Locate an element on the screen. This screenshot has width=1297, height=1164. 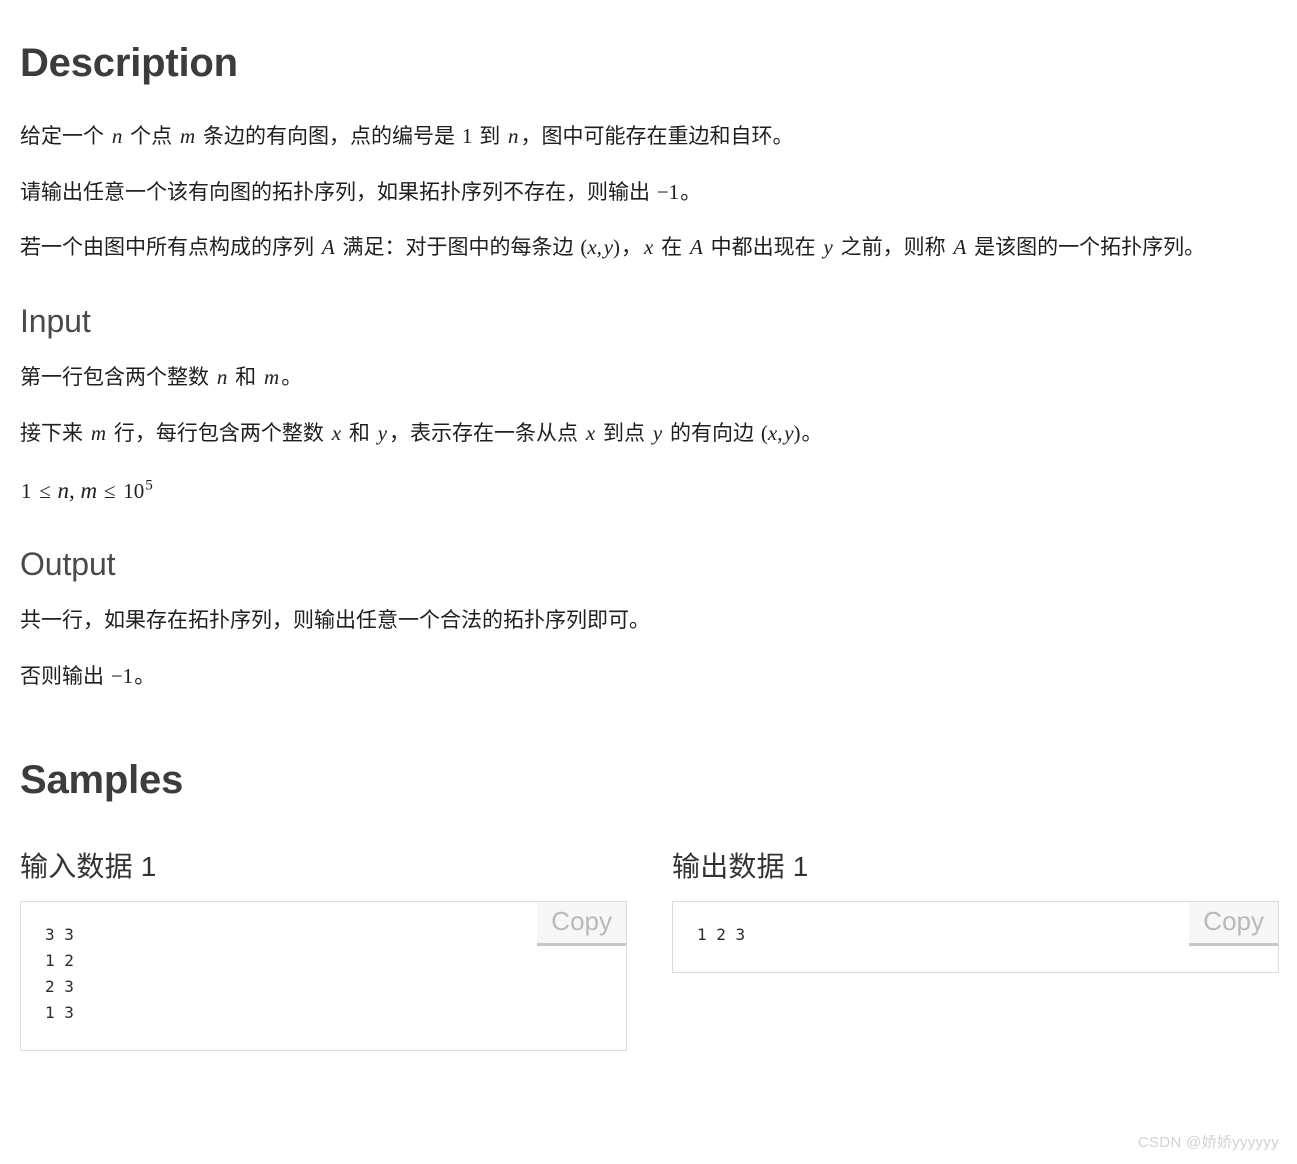
input-constraint: 1 ≤ n, m ≤ 105 is located at coordinates (648, 491).